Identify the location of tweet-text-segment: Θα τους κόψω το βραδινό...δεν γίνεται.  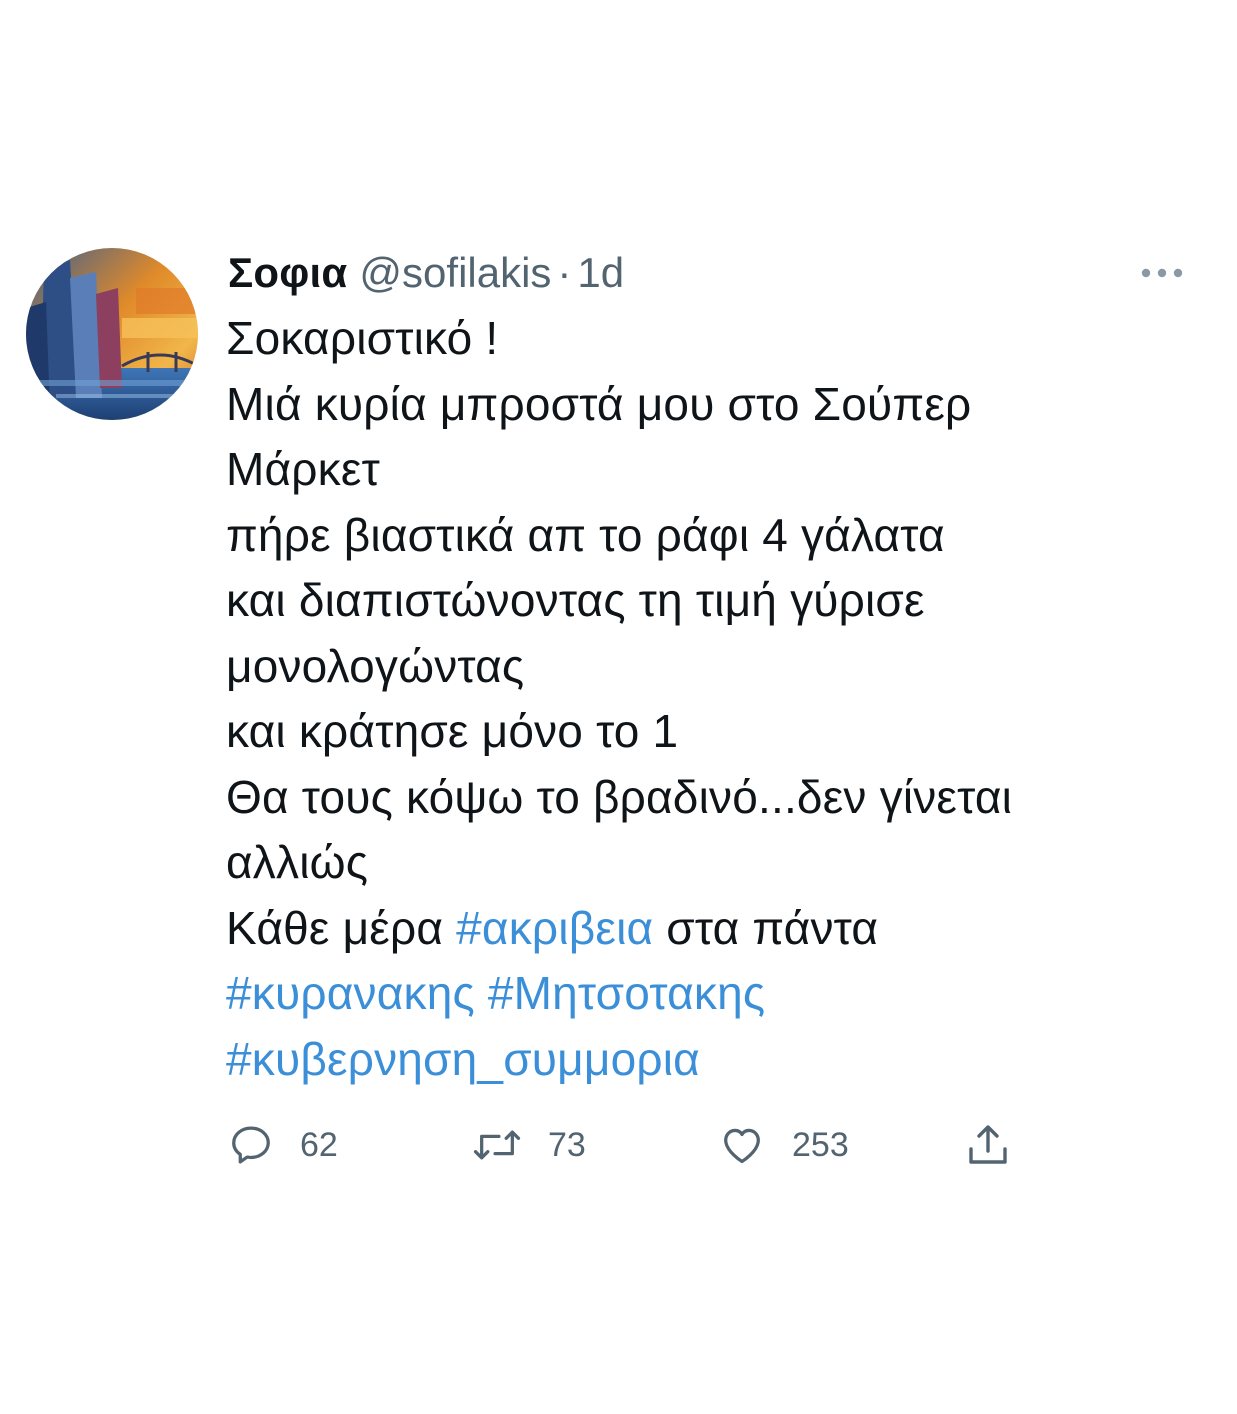
(619, 796).